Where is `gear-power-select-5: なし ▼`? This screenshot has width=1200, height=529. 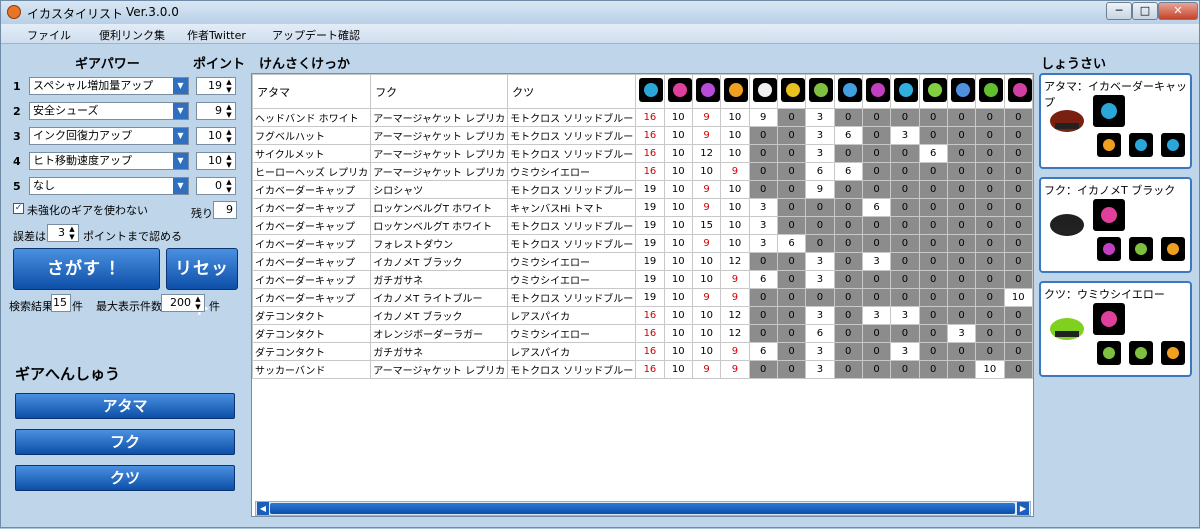
gear-power-select-5: なし ▼ is located at coordinates (109, 186).